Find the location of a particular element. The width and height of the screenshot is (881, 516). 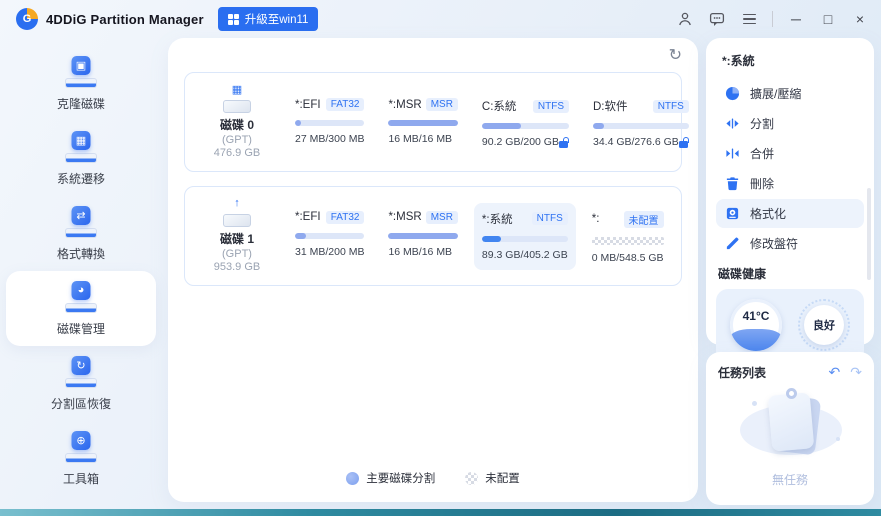

undo-icon: ↶ is located at coordinates (835, 372).